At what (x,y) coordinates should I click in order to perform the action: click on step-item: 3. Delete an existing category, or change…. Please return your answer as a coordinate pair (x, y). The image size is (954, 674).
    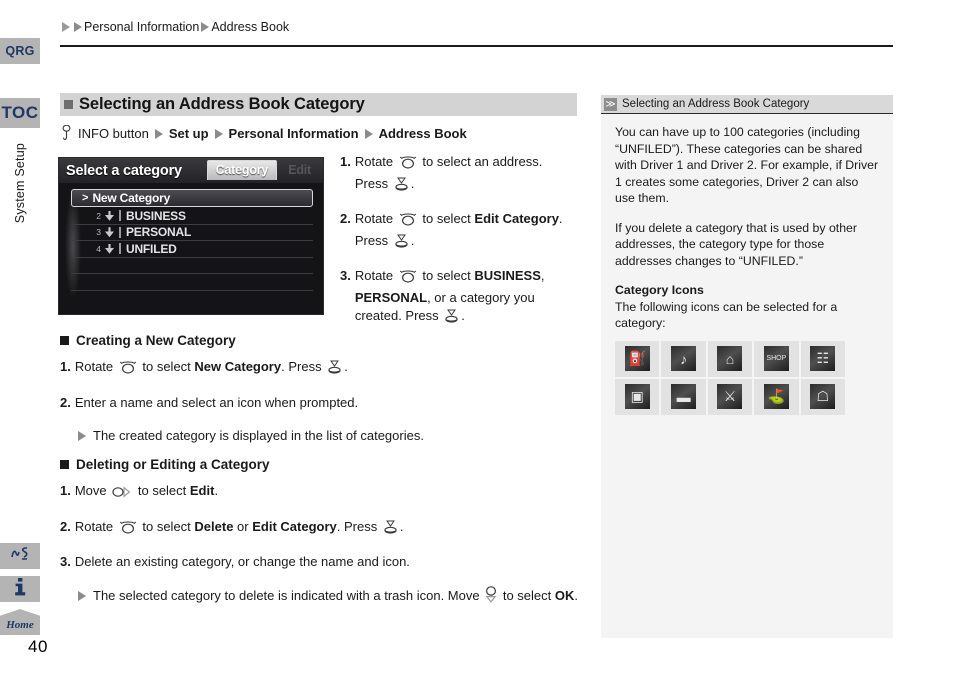
    Looking at the image, I should click on (320, 562).